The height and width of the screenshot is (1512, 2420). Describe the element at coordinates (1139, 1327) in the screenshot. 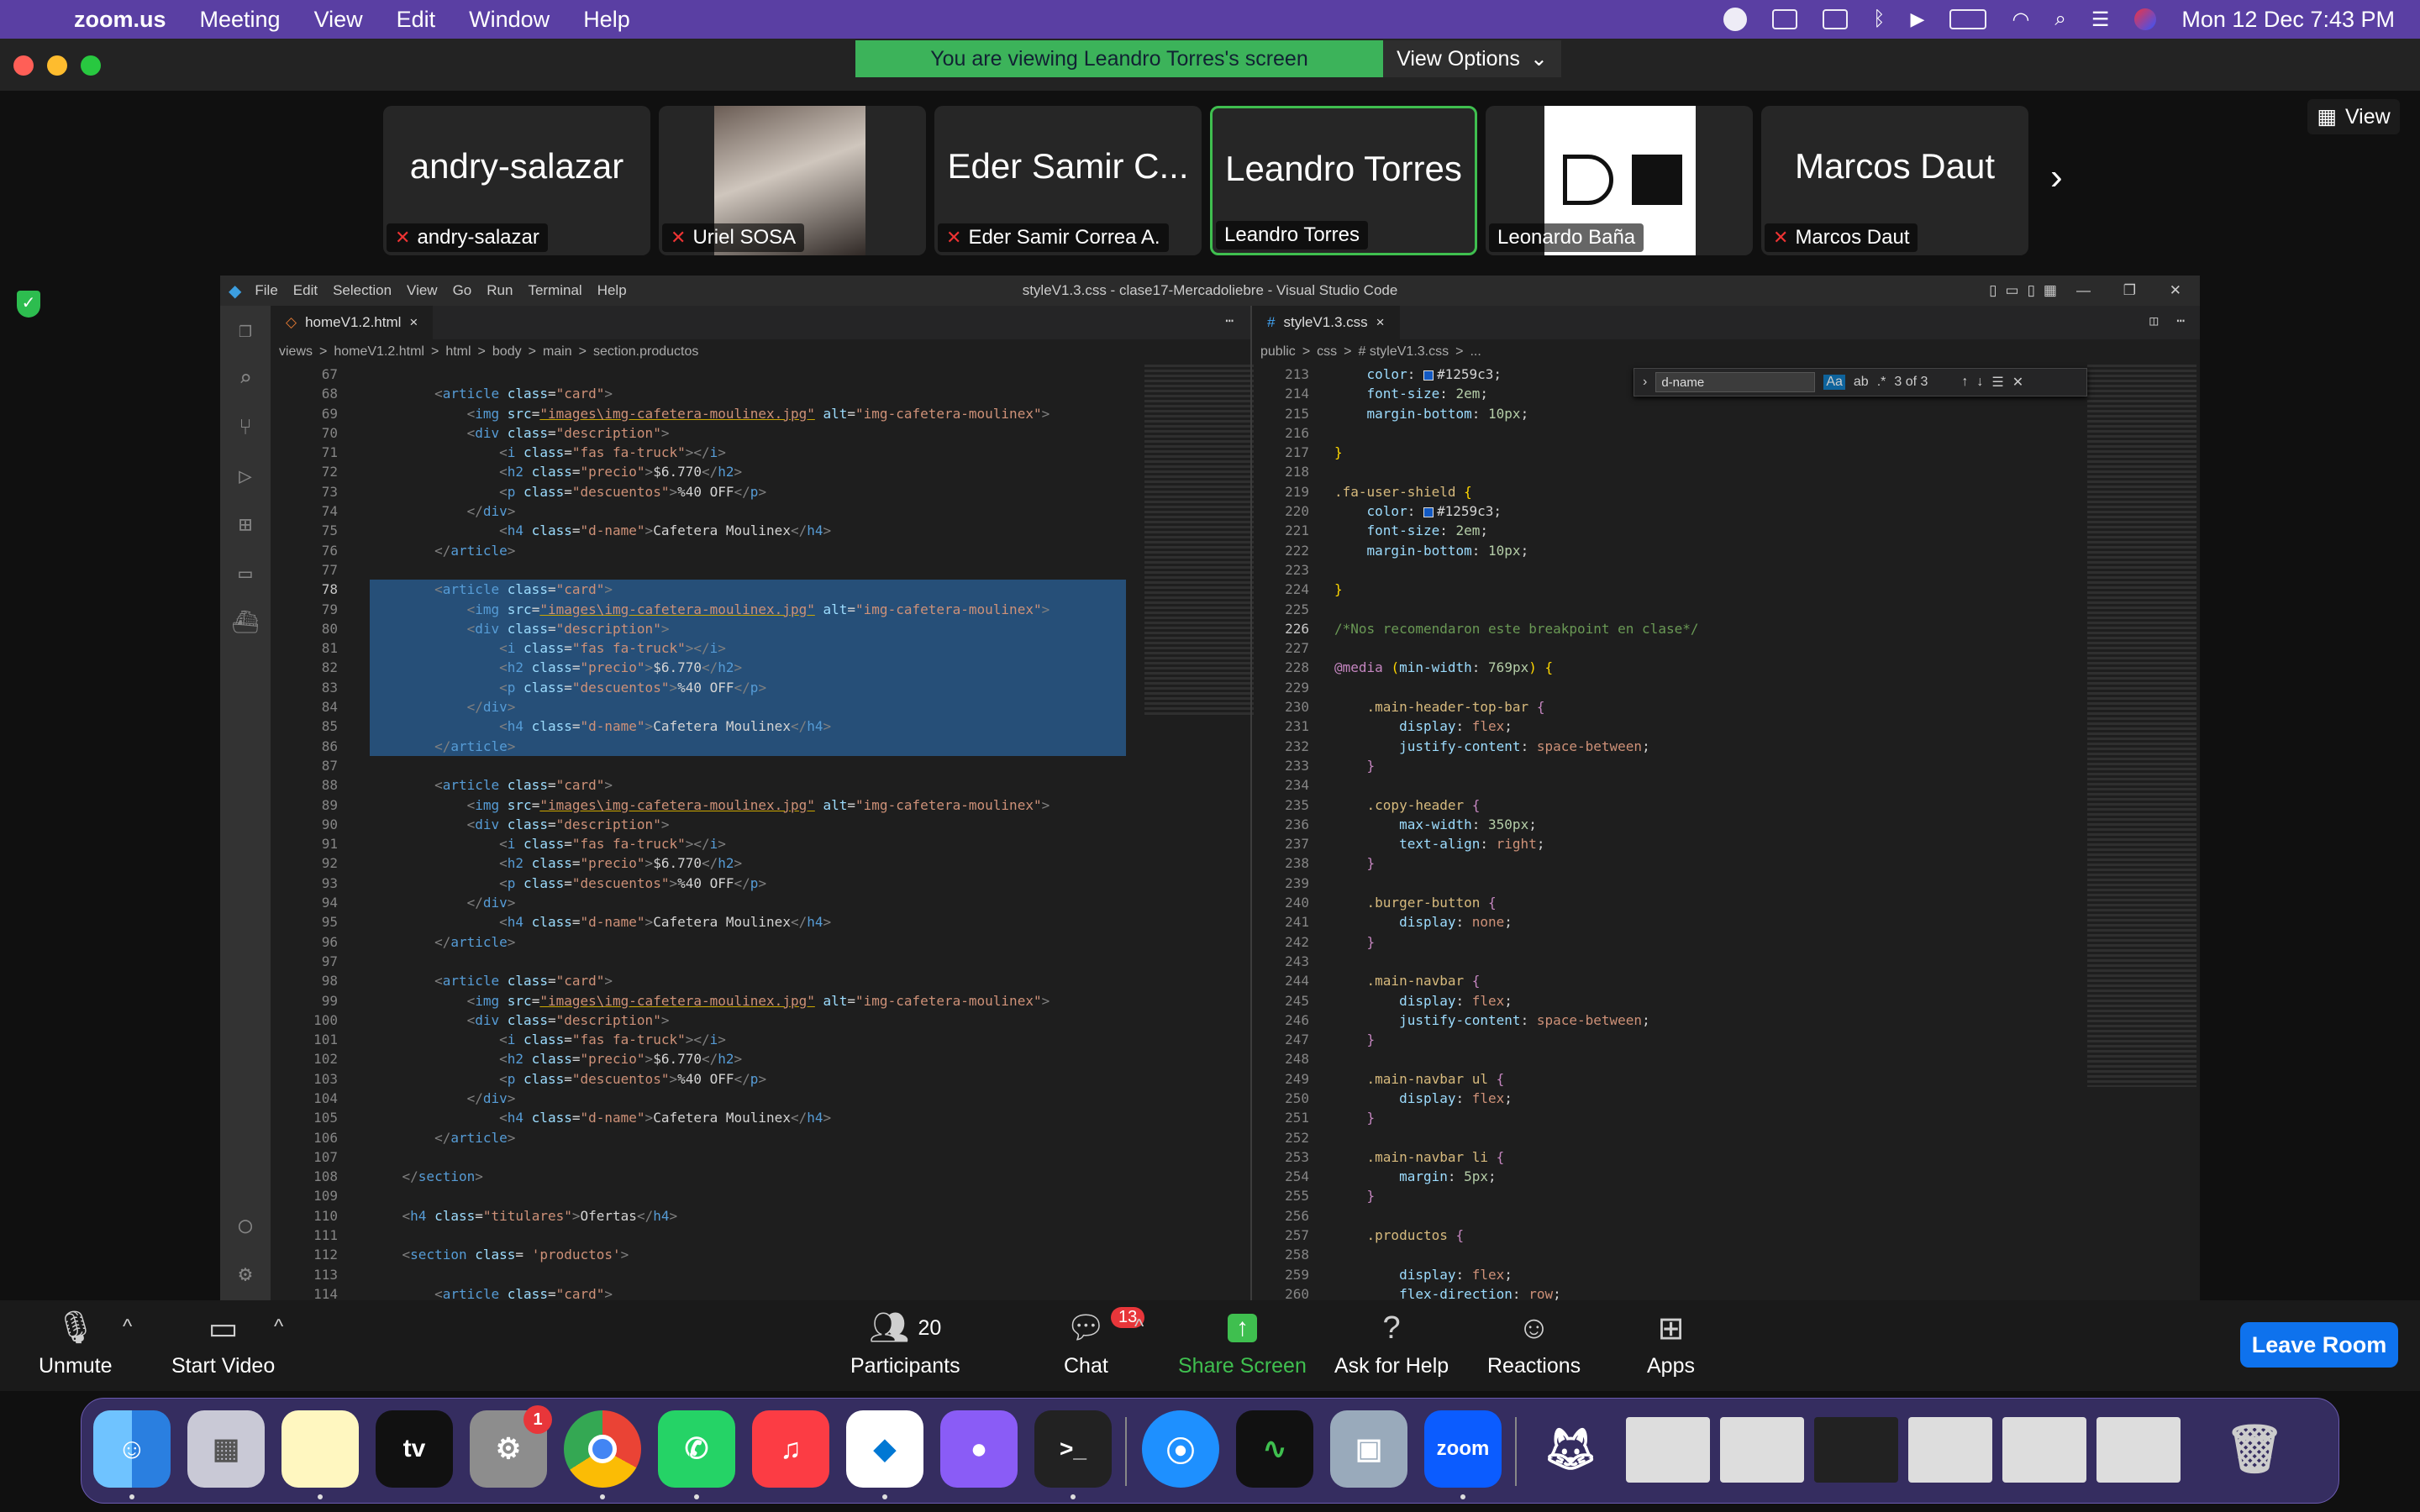

I see `chat-options-chevron-icon: ^` at that location.